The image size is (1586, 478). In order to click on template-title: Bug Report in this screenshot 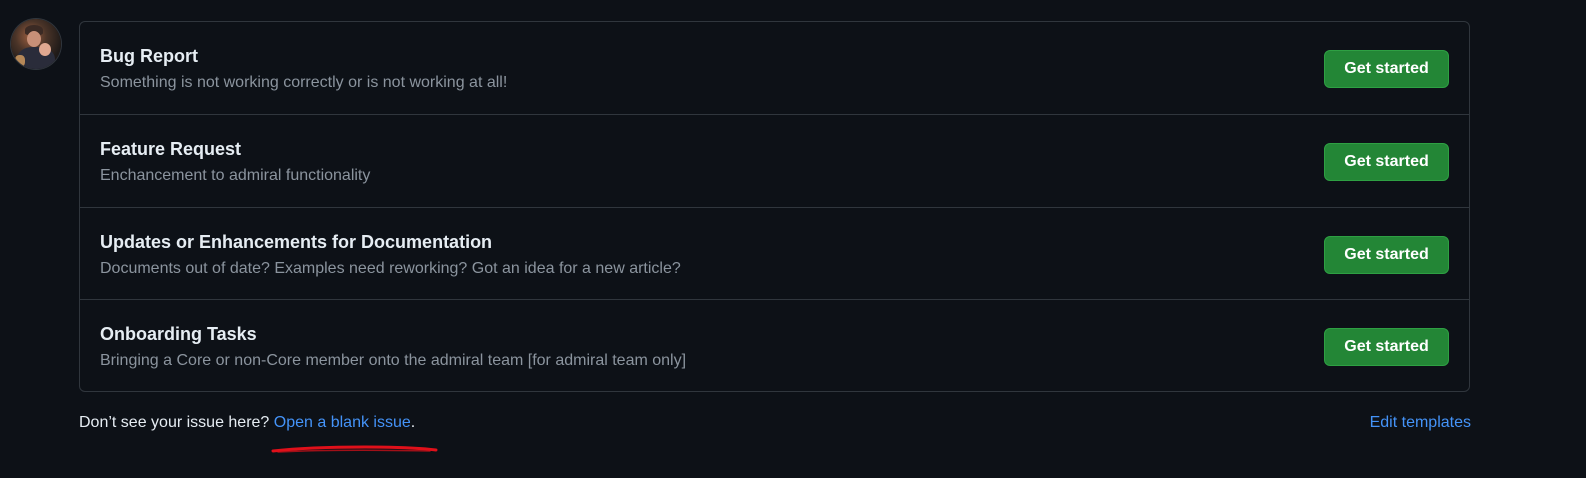, I will do `click(149, 56)`.